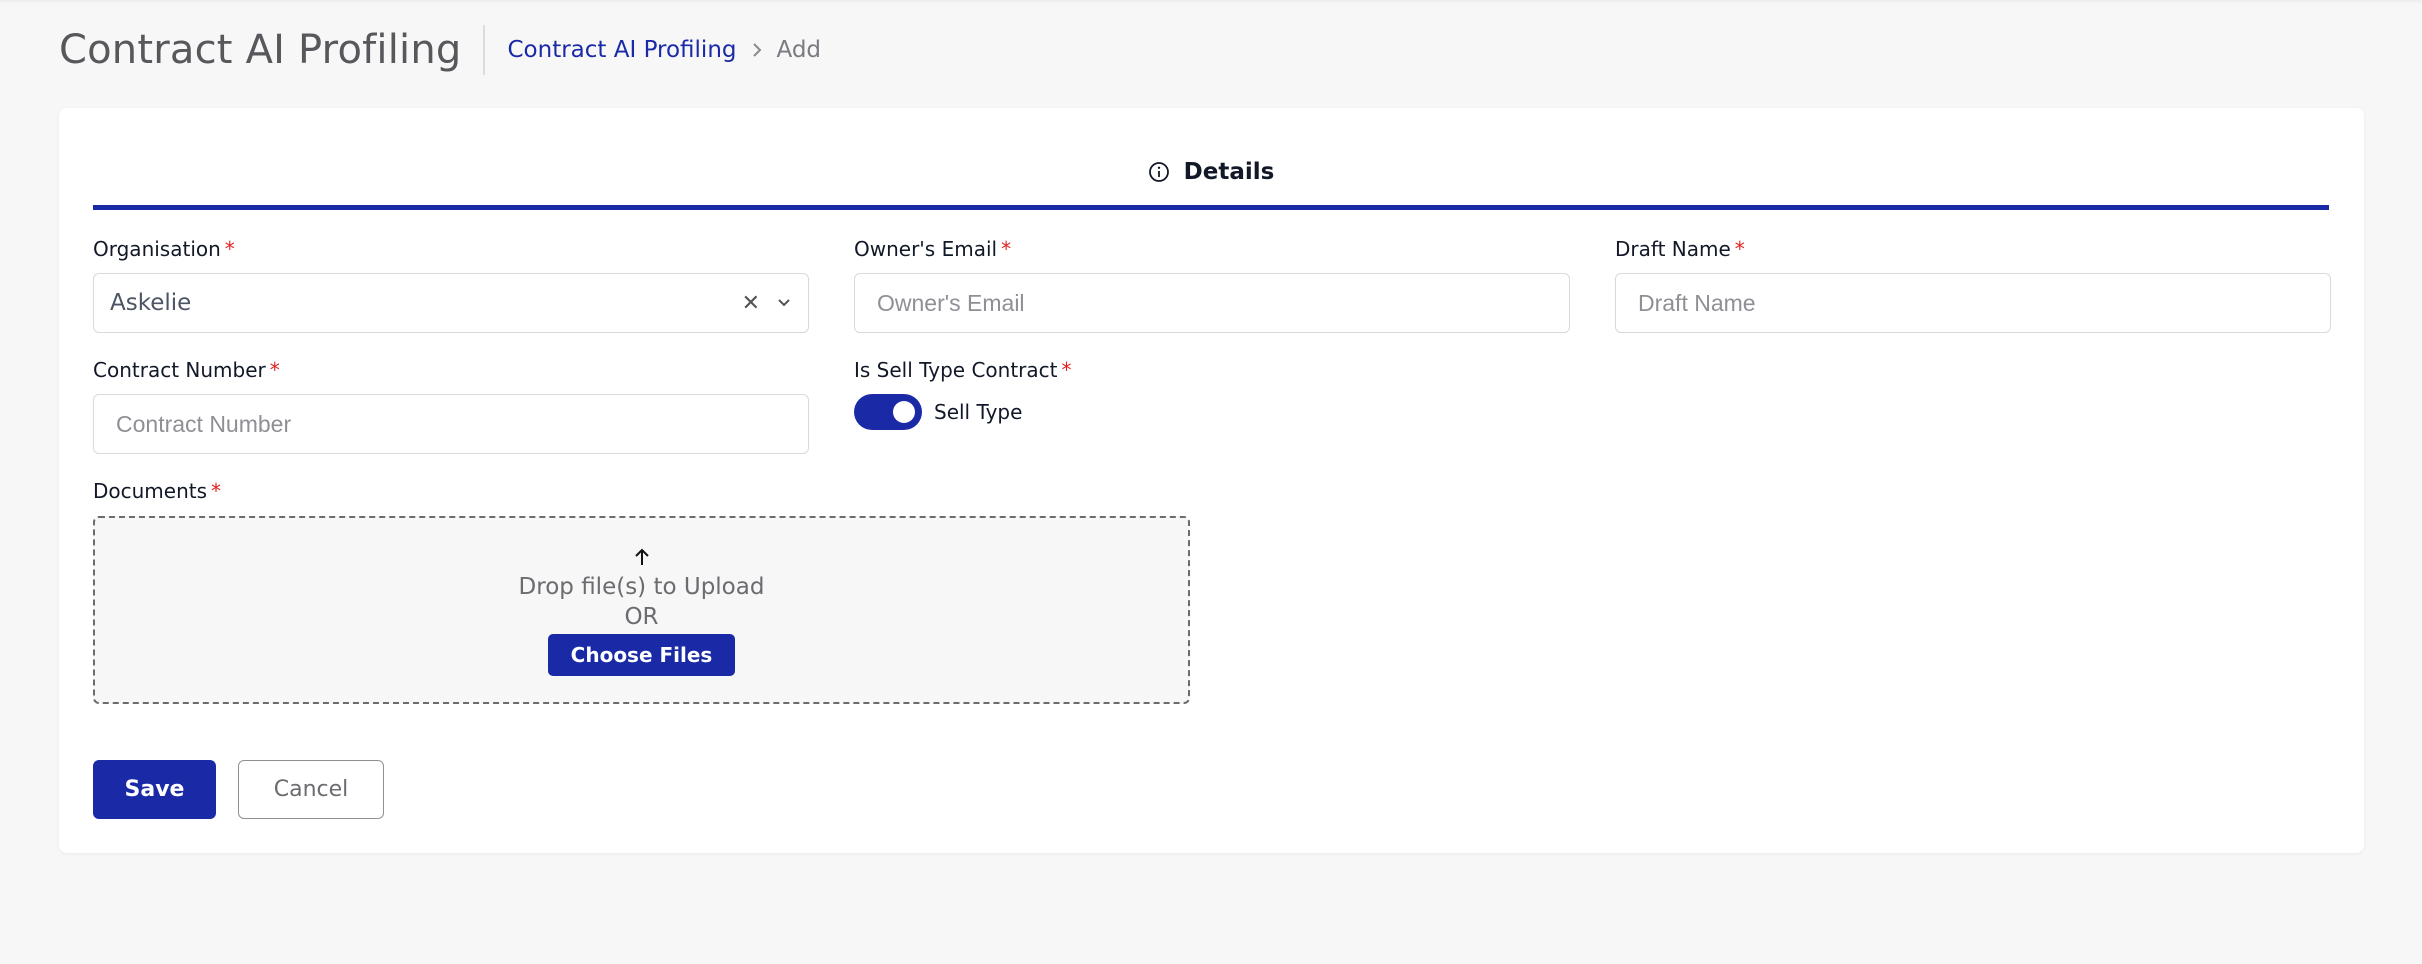 The image size is (2422, 964). Describe the element at coordinates (150, 491) in the screenshot. I see `documents-label-text: Documents` at that location.